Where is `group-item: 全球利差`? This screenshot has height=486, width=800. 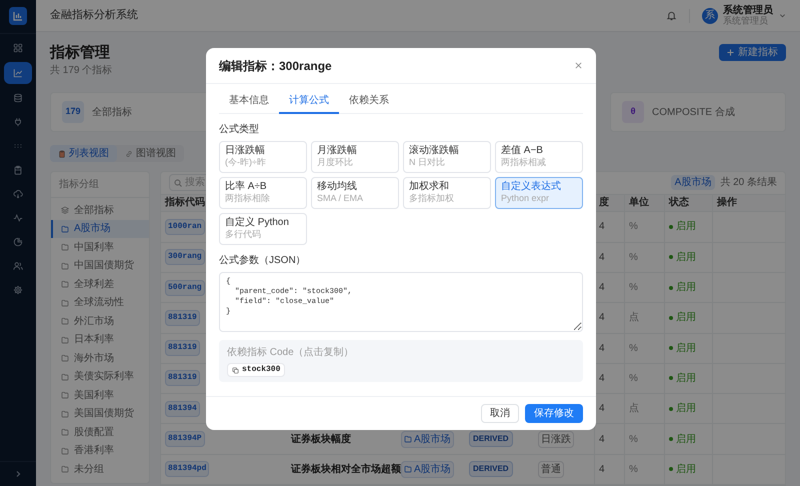
group-item: 全球利差 is located at coordinates (100, 284).